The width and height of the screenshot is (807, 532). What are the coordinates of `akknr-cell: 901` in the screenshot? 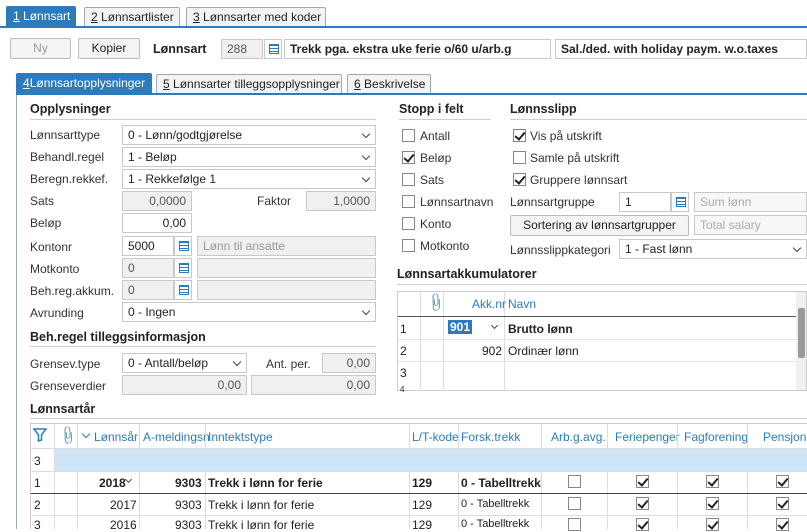 It's located at (460, 327).